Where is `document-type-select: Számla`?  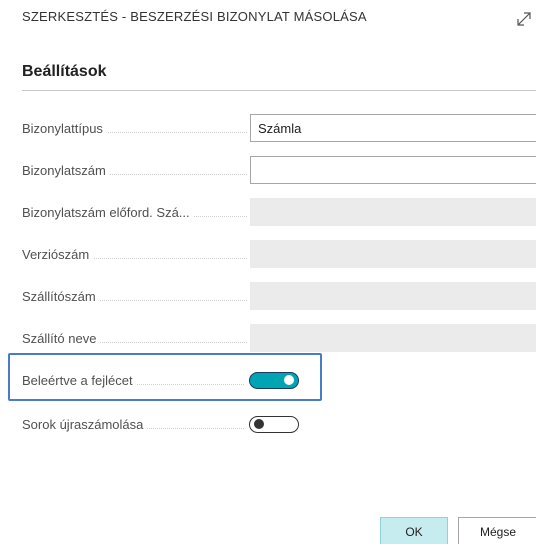
document-type-select: Számla is located at coordinates (393, 128).